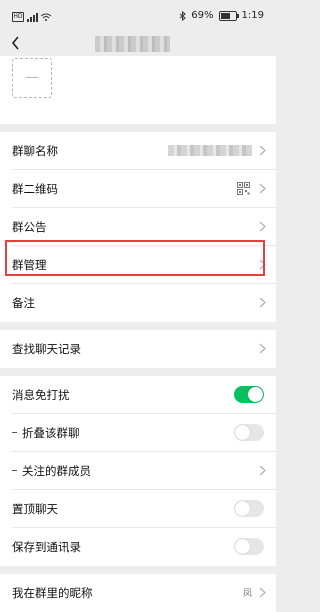 This screenshot has height=612, width=320. What do you see at coordinates (17, 43) in the screenshot?
I see `chevron-left-icon` at bounding box center [17, 43].